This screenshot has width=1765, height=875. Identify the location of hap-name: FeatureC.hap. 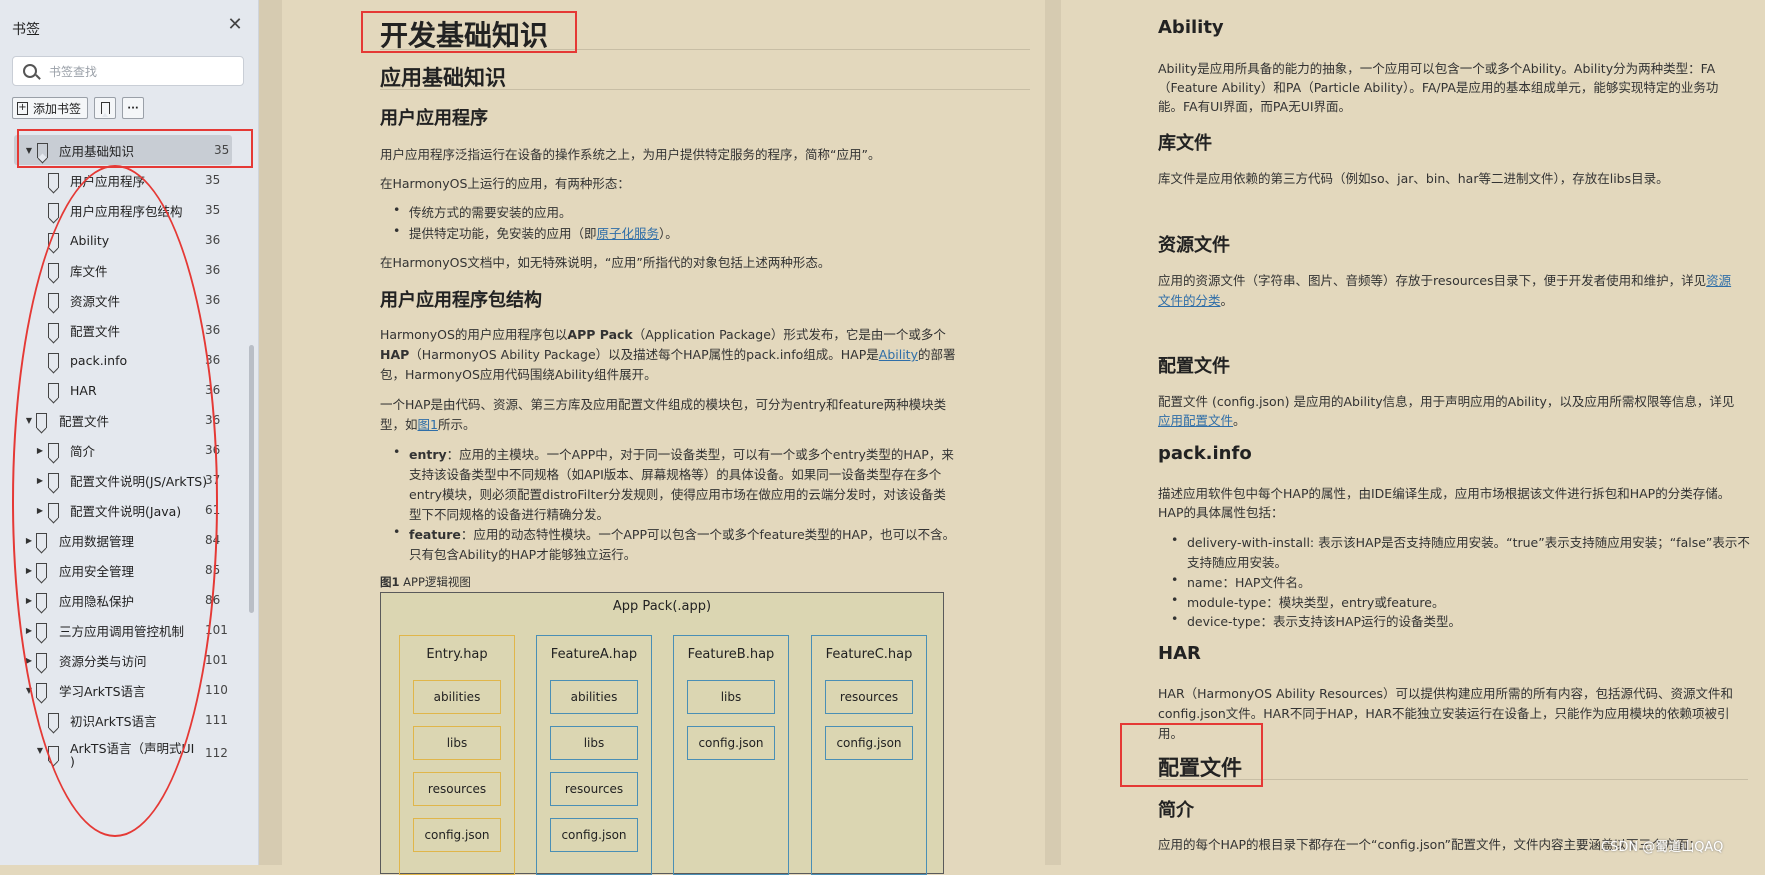
(869, 654).